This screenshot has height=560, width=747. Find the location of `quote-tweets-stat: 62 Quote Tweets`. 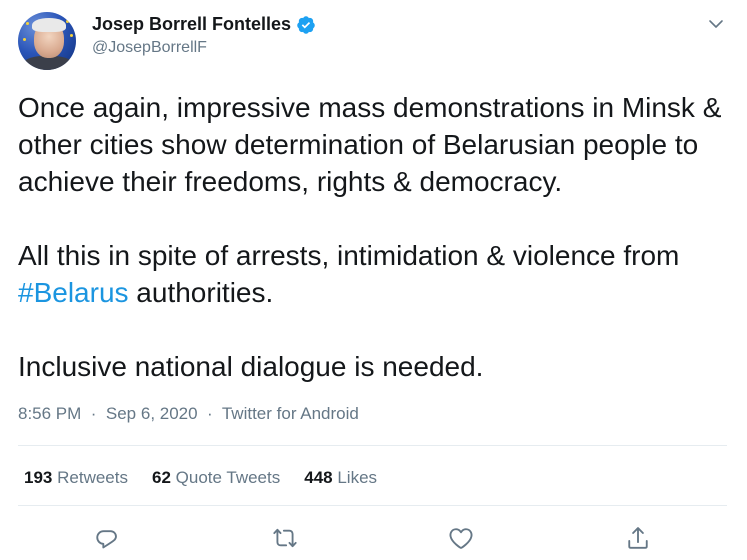

quote-tweets-stat: 62 Quote Tweets is located at coordinates (216, 478).